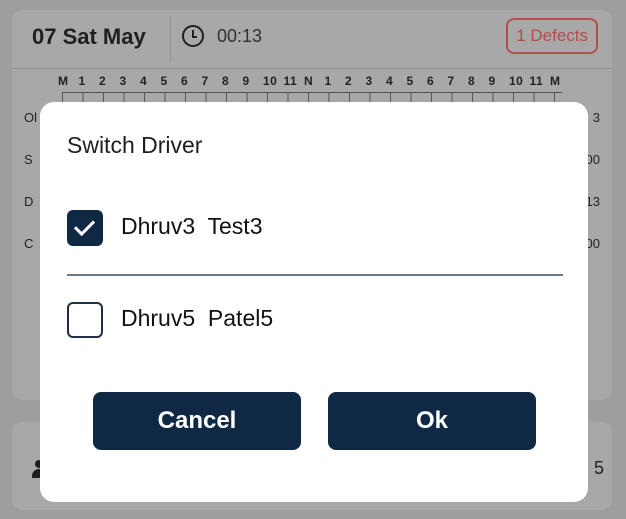  What do you see at coordinates (596, 117) in the screenshot?
I see `row-total-off: 3` at bounding box center [596, 117].